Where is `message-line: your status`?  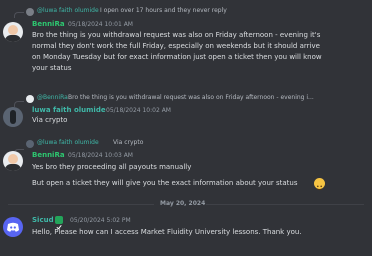 message-line: your status is located at coordinates (52, 68).